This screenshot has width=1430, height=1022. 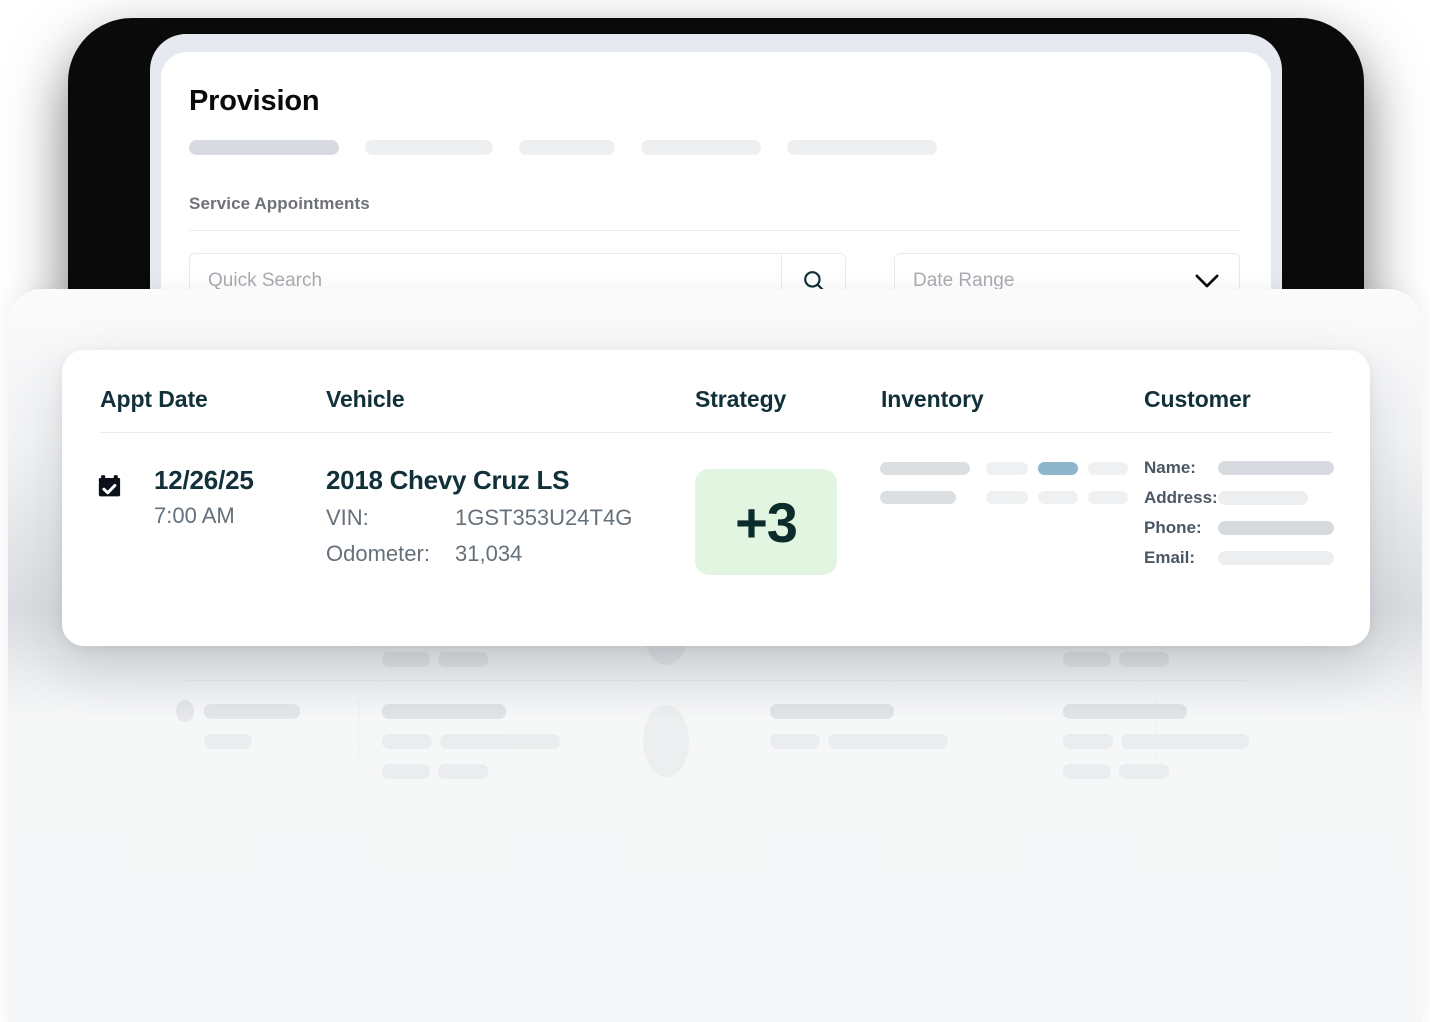 What do you see at coordinates (1263, 498) in the screenshot?
I see `customer-value-placeholder-address` at bounding box center [1263, 498].